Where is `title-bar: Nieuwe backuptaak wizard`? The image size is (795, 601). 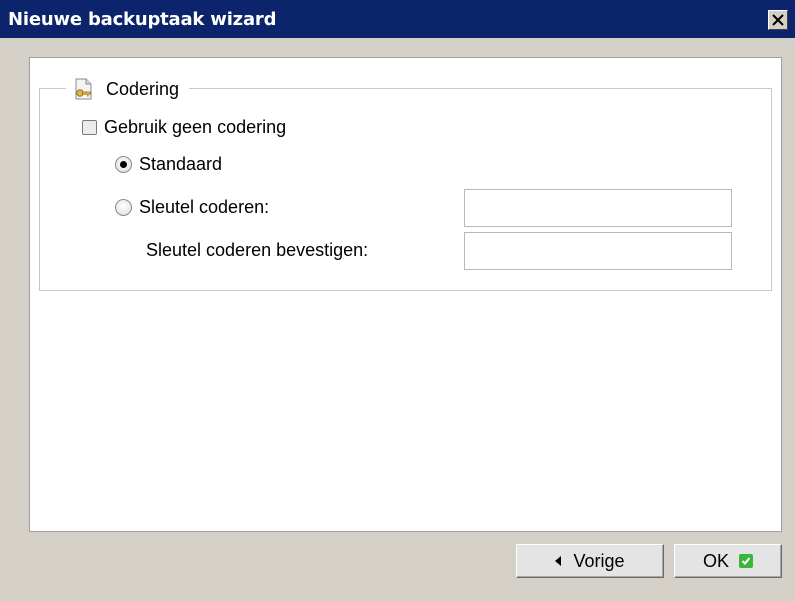
title-bar: Nieuwe backuptaak wizard is located at coordinates (397, 19).